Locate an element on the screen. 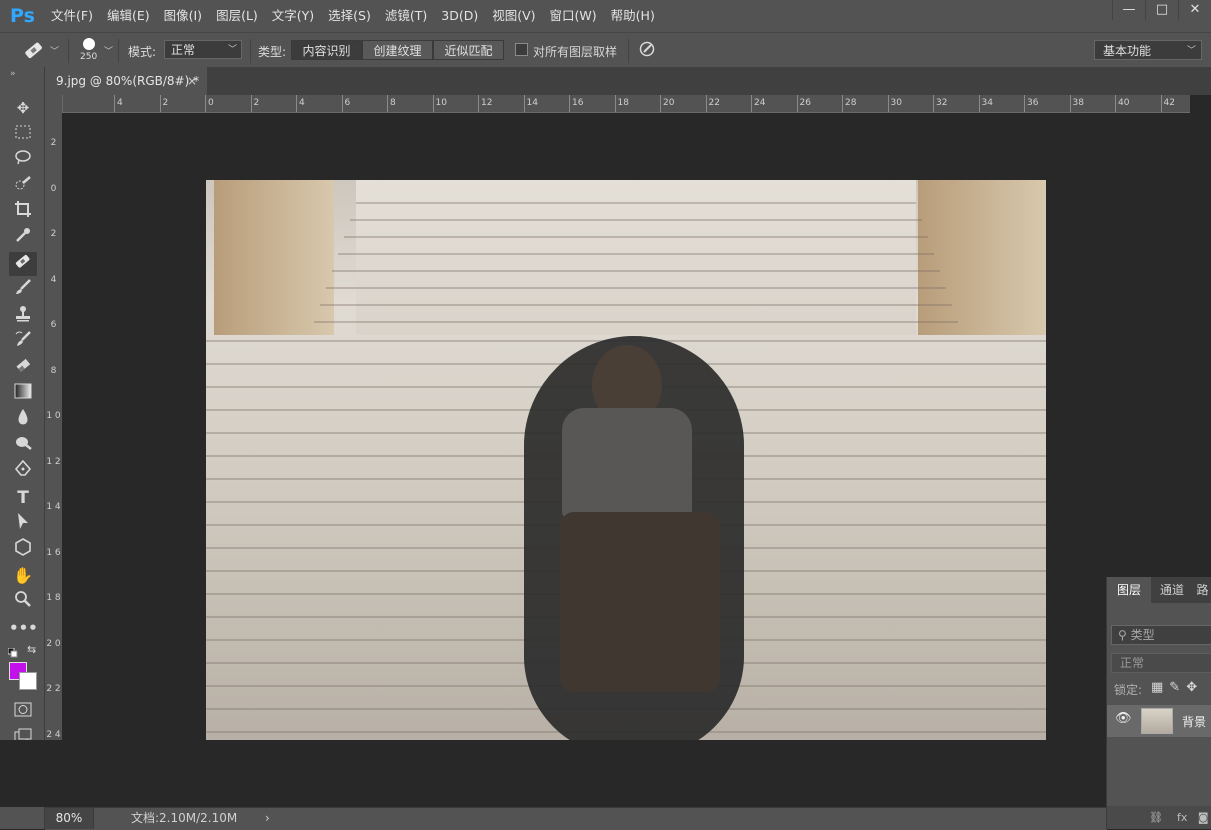 This screenshot has width=1211, height=830. lock-pixels-icon: ✎ is located at coordinates (1177, 687).